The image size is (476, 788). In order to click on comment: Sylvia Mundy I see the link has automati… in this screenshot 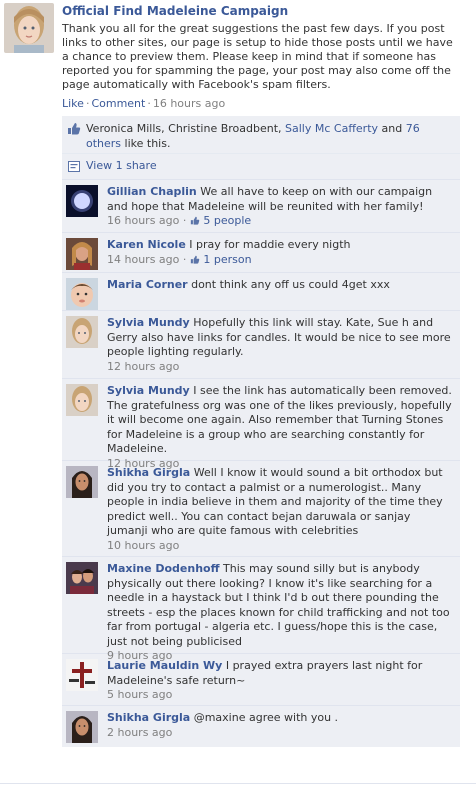, I will do `click(261, 424)`.